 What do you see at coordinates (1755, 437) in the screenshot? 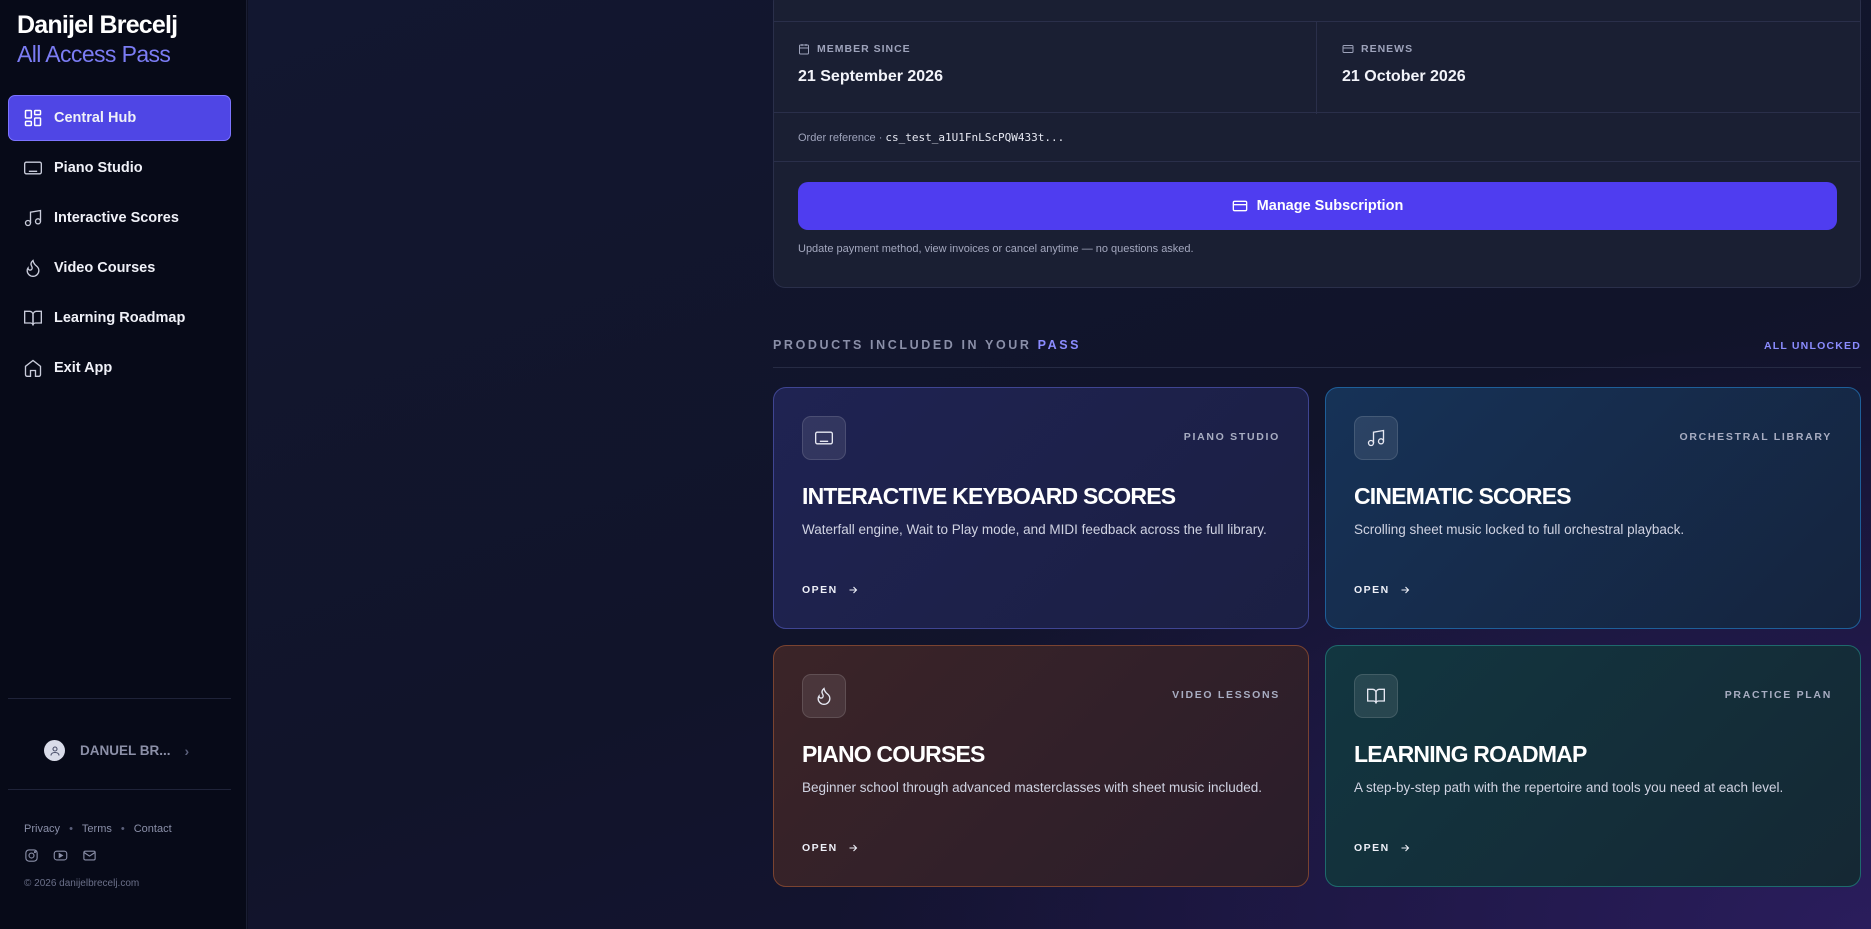
I see `product-tag: ORCHESTRAL LIBRARY` at bounding box center [1755, 437].